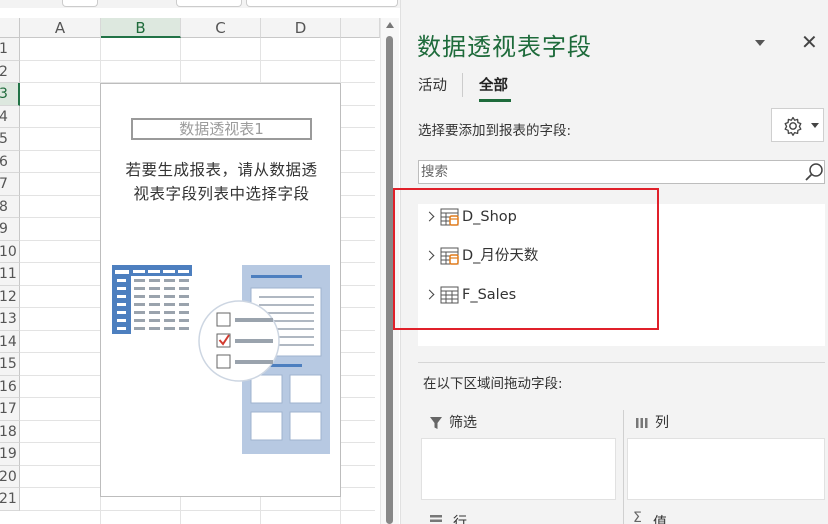 This screenshot has height=524, width=828. I want to click on column-header-b: B, so click(141, 28).